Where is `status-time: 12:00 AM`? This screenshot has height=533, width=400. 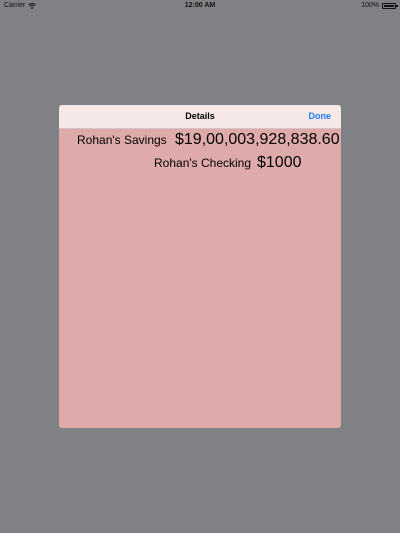 status-time: 12:00 AM is located at coordinates (200, 5).